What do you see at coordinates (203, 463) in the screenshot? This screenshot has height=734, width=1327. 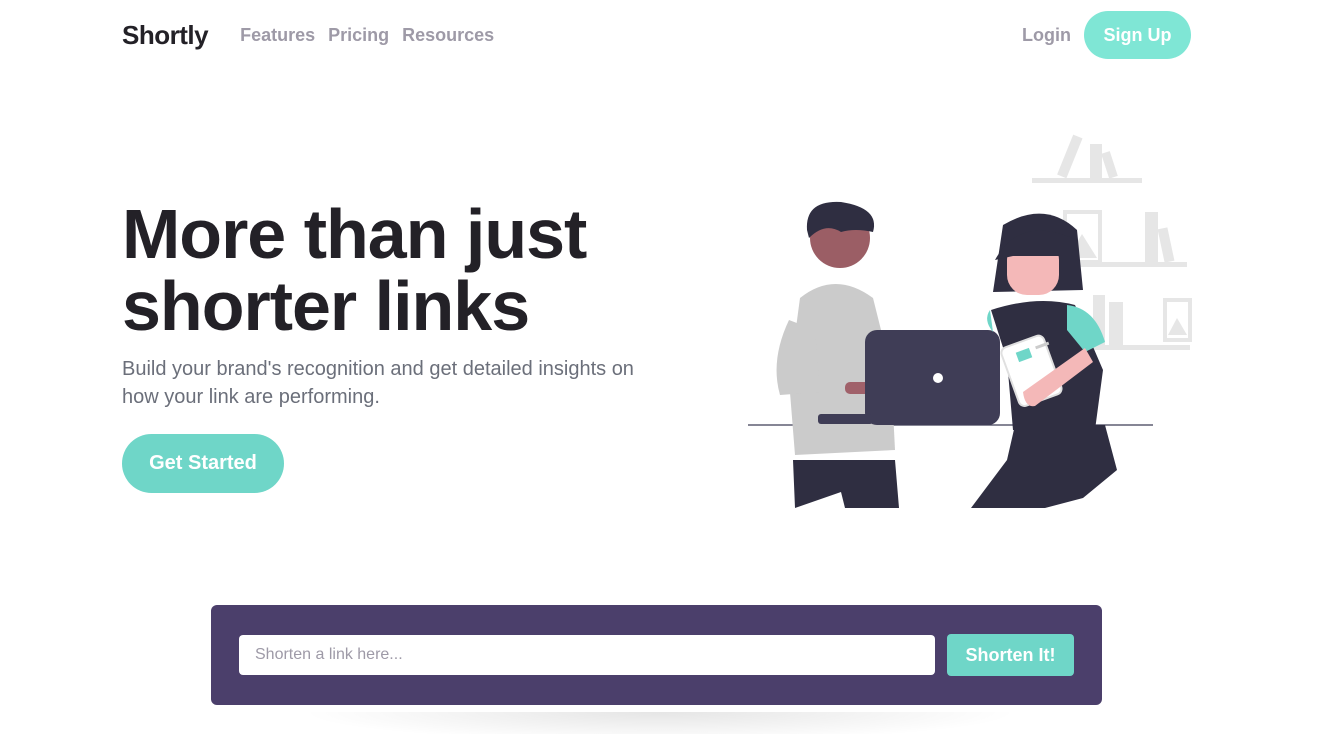 I see `get-started-button: Get Started` at bounding box center [203, 463].